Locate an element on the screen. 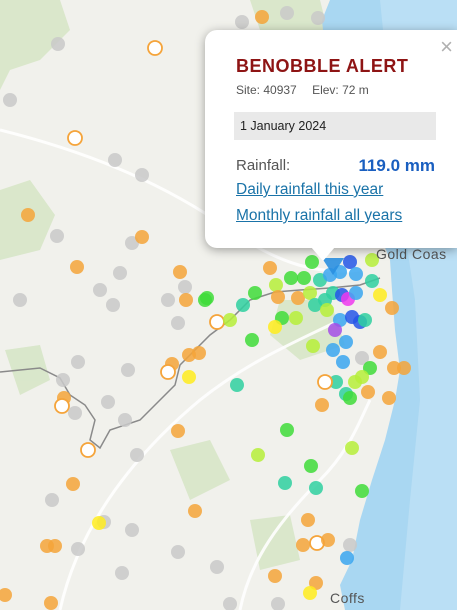 The image size is (457, 610). date-field: 1 January 2024 is located at coordinates (335, 126).